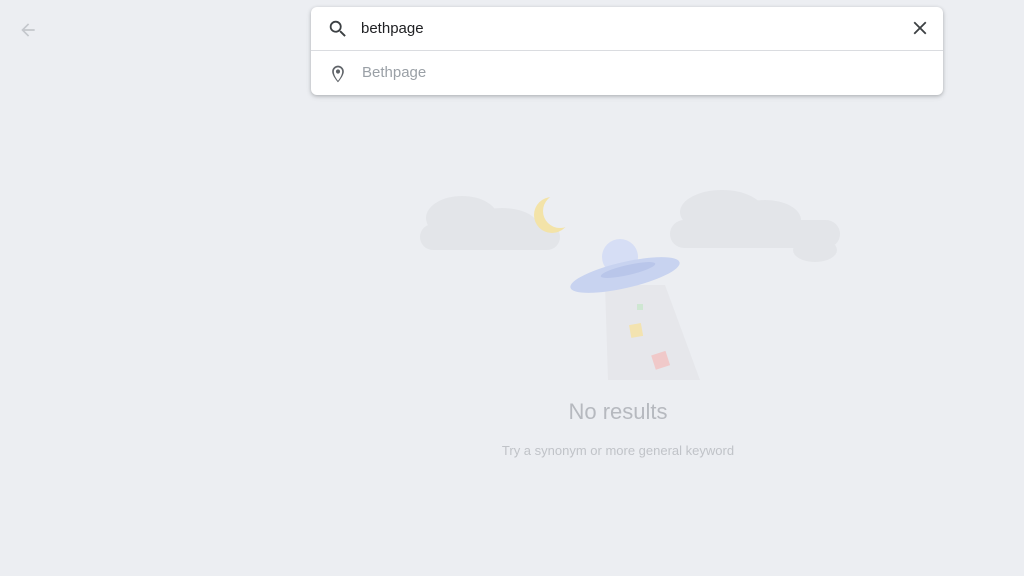 This screenshot has height=576, width=1024. I want to click on ufo-beam, so click(652, 332).